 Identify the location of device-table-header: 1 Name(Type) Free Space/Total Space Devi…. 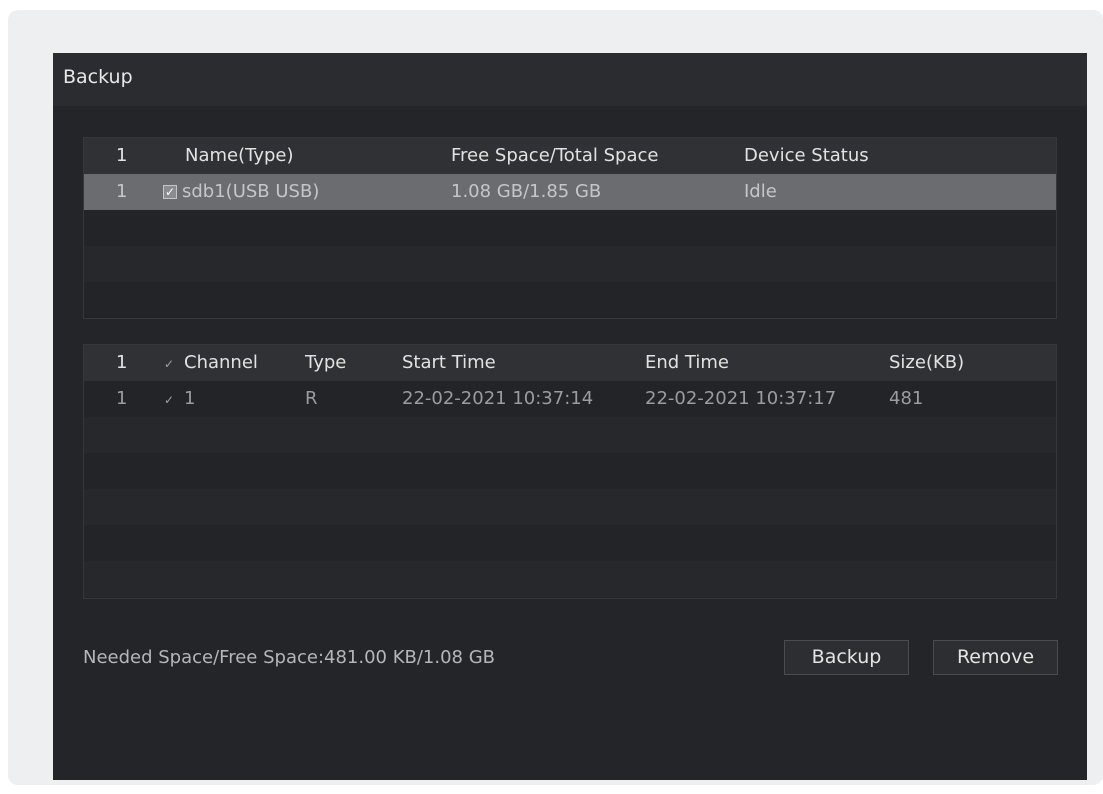
(570, 156).